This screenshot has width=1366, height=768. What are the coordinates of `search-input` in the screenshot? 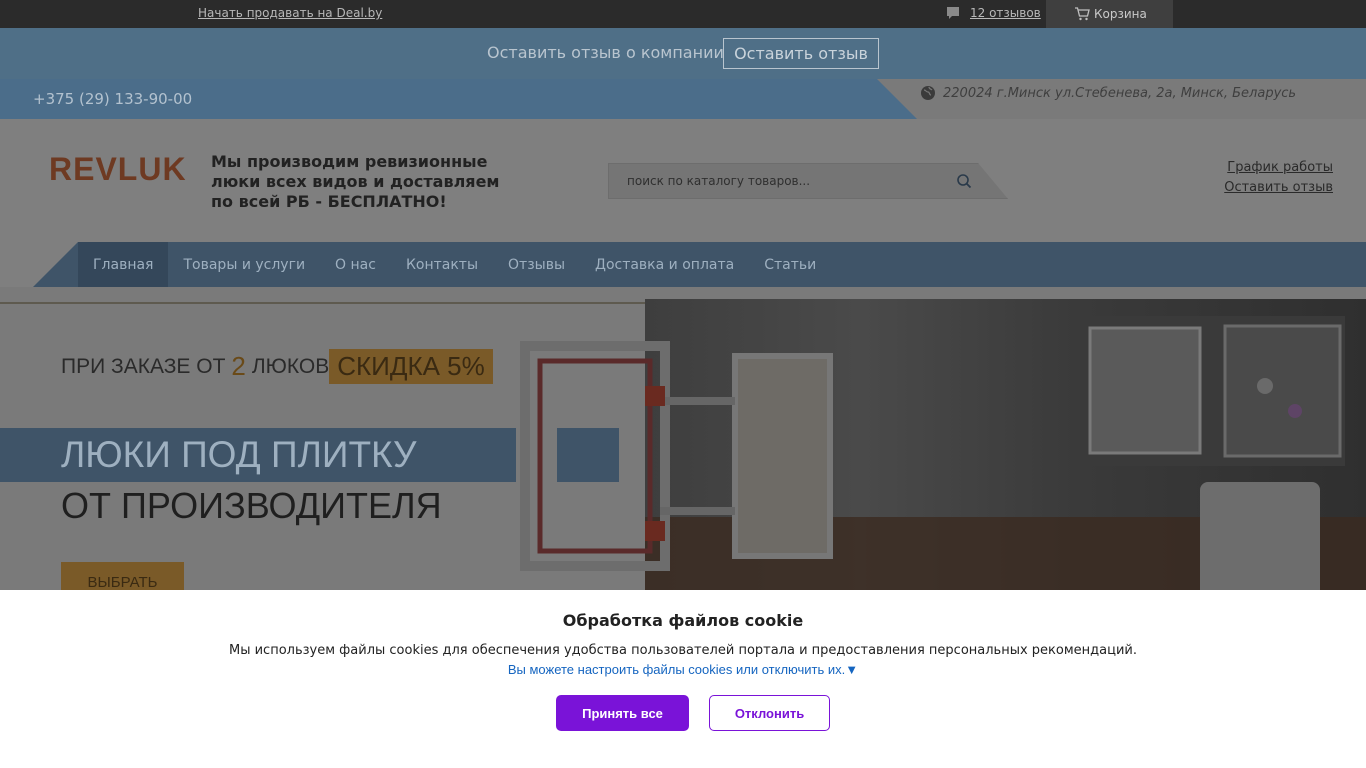 It's located at (779, 181).